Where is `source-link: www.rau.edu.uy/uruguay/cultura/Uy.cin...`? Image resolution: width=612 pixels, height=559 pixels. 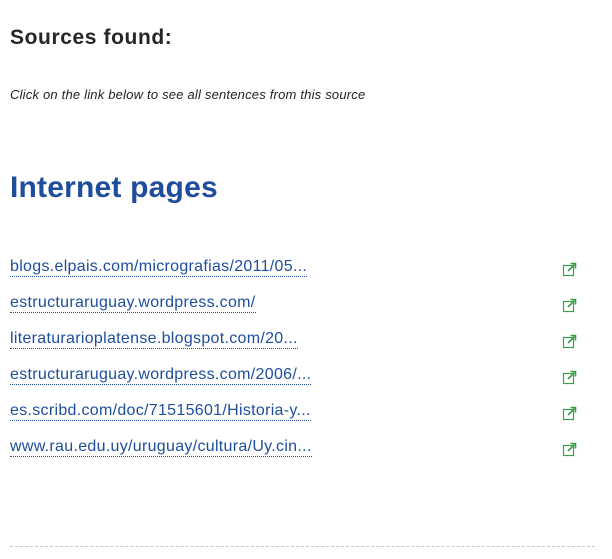 source-link: www.rau.edu.uy/uruguay/cultura/Uy.cin... is located at coordinates (161, 447).